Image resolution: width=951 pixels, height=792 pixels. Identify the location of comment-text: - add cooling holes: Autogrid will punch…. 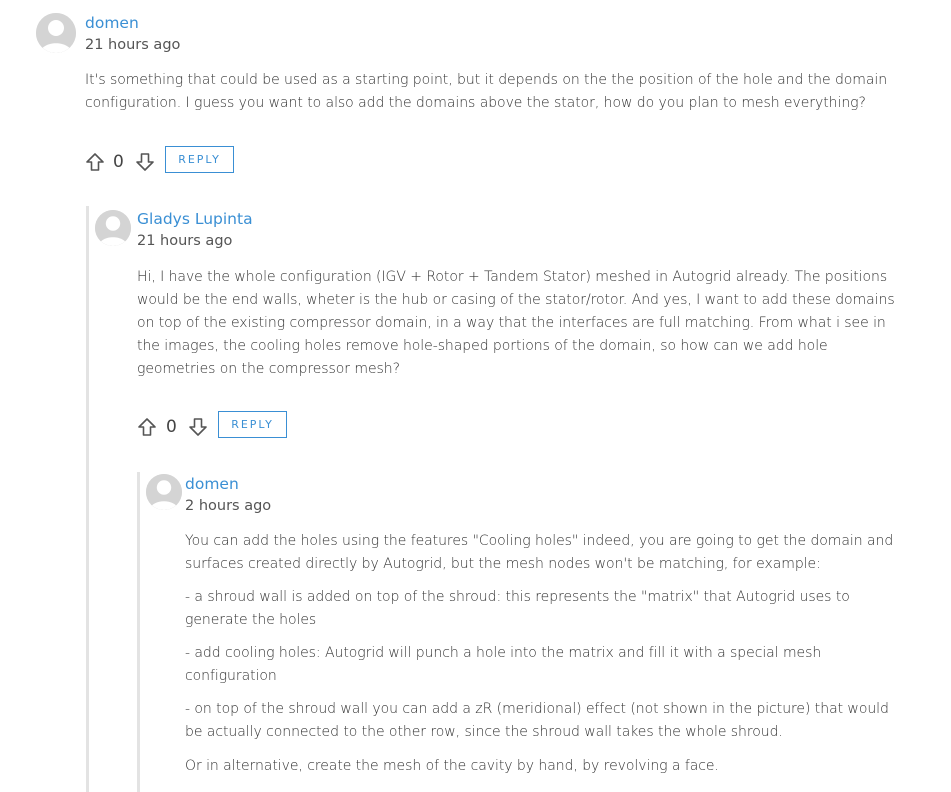
(503, 664).